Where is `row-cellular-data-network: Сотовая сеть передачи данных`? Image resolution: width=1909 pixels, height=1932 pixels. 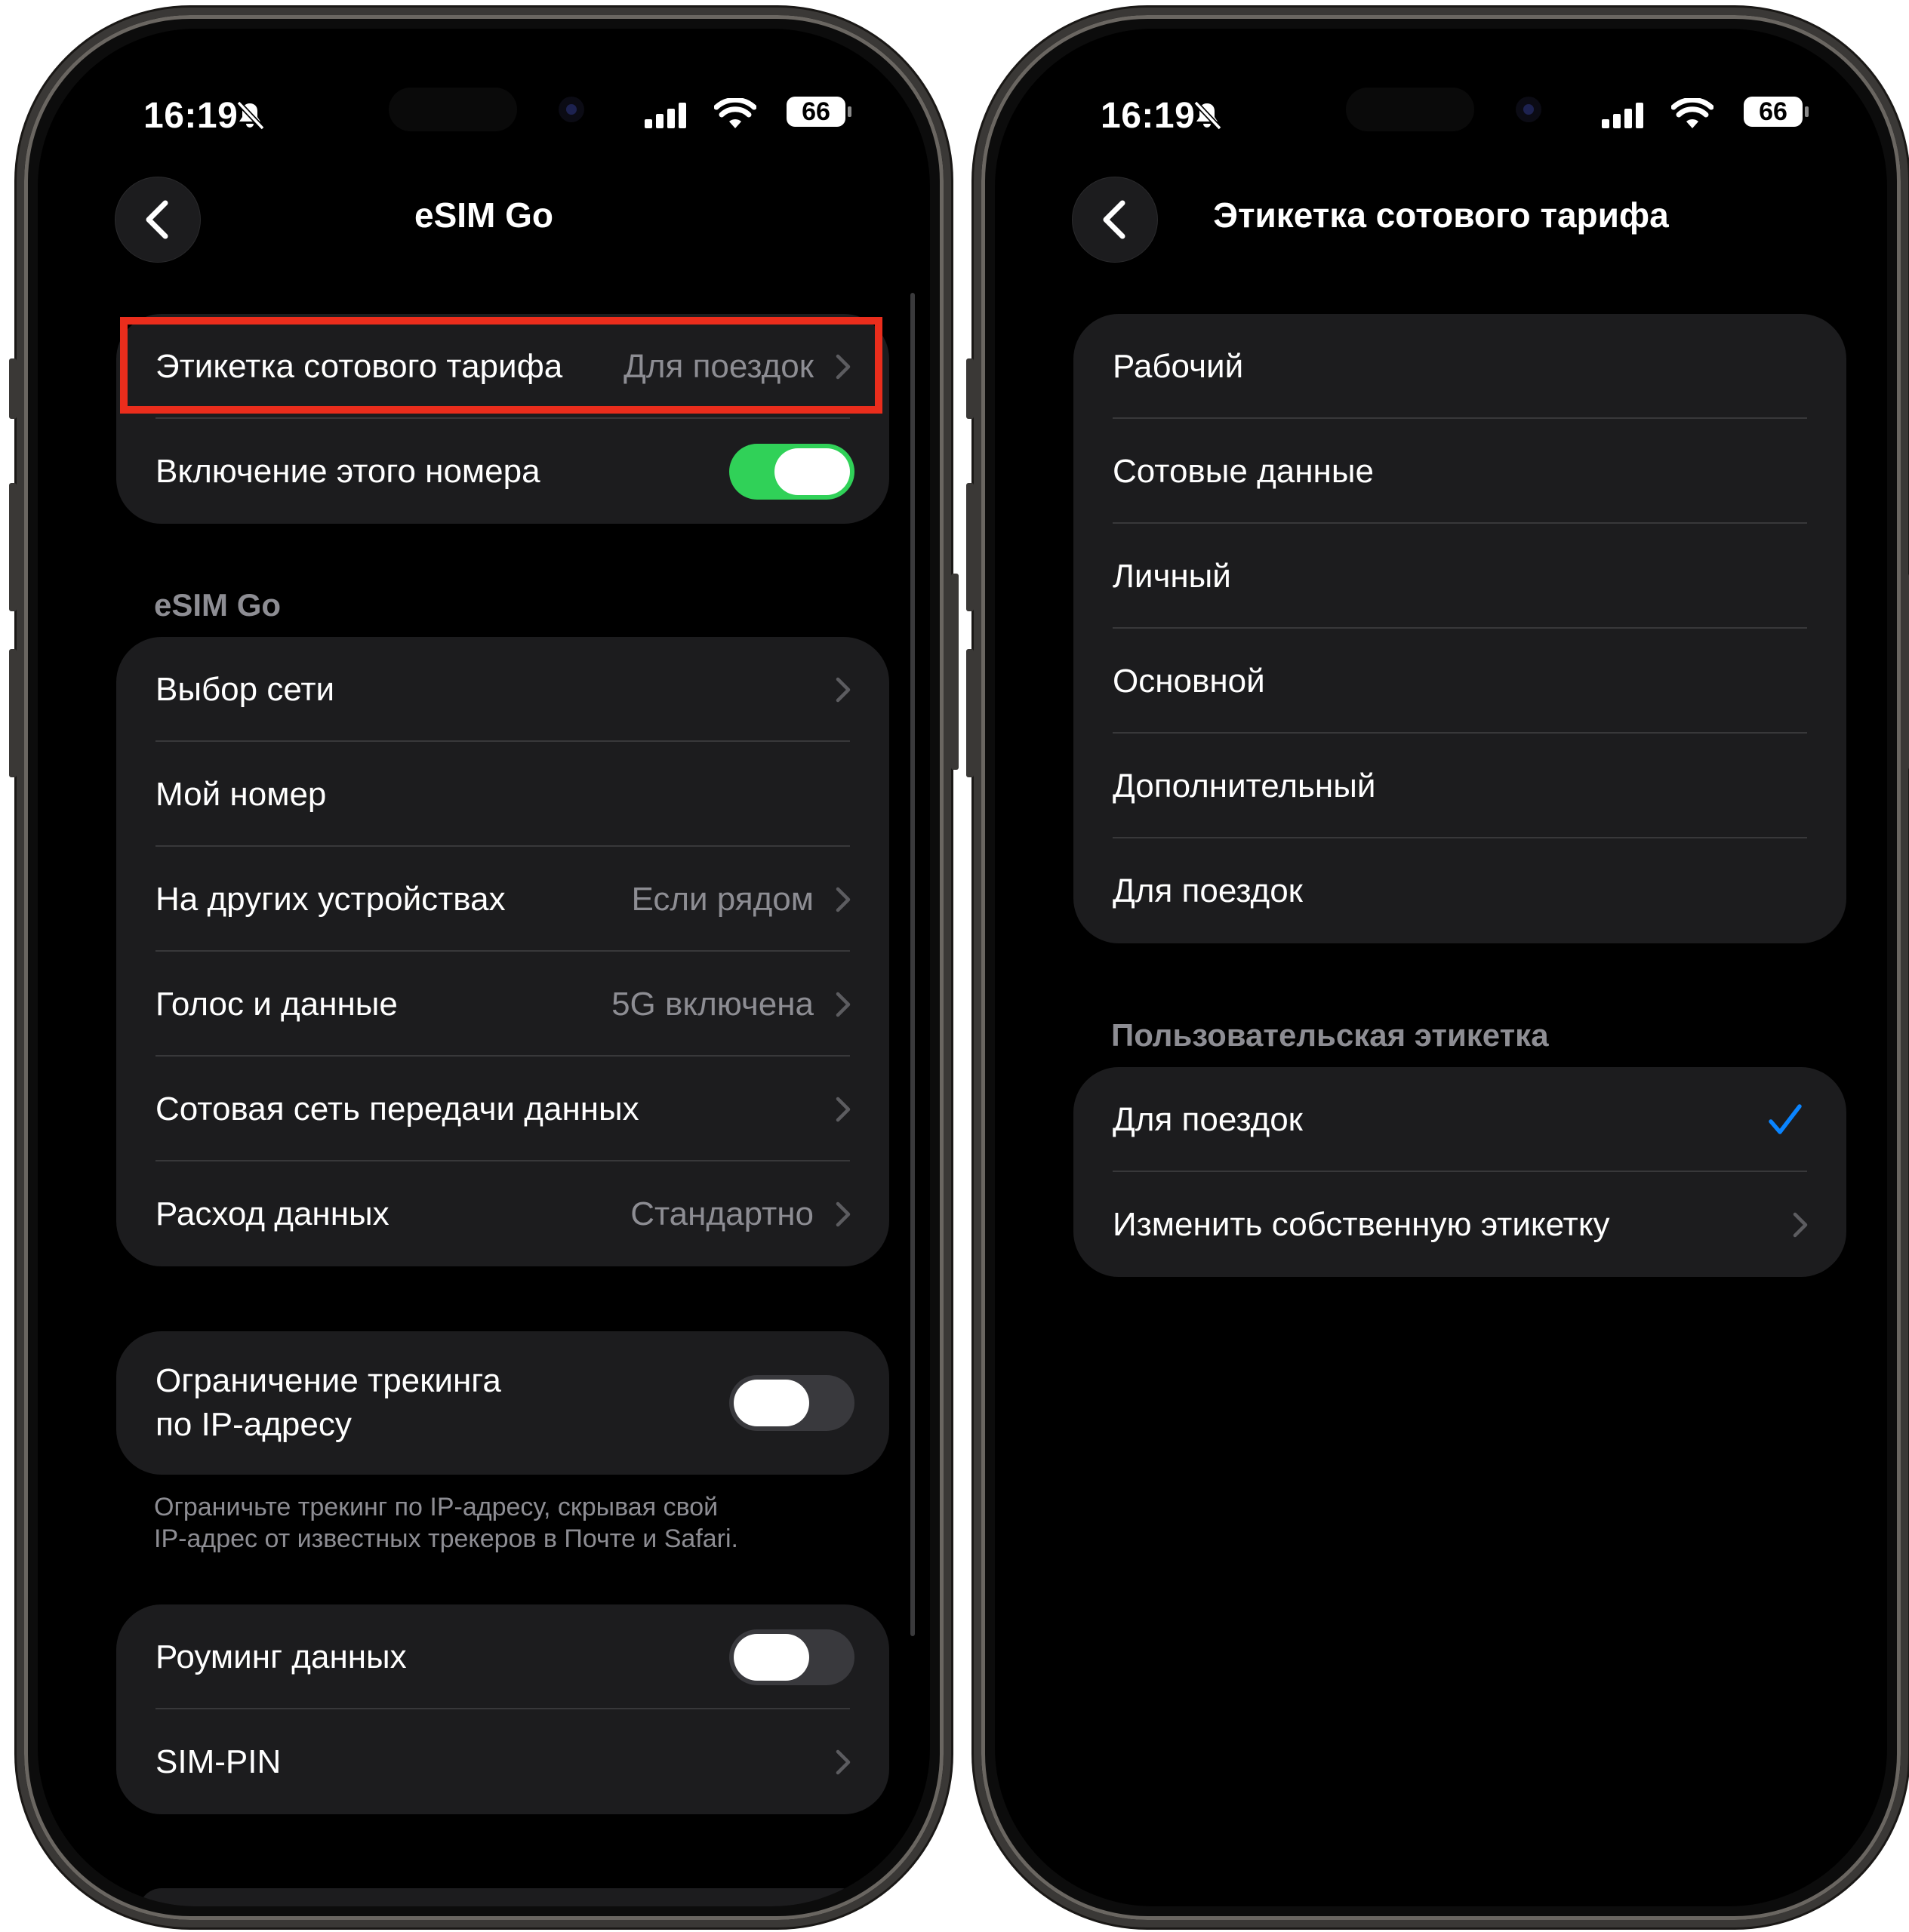
row-cellular-data-network: Сотовая сеть передачи данных is located at coordinates (502, 1109).